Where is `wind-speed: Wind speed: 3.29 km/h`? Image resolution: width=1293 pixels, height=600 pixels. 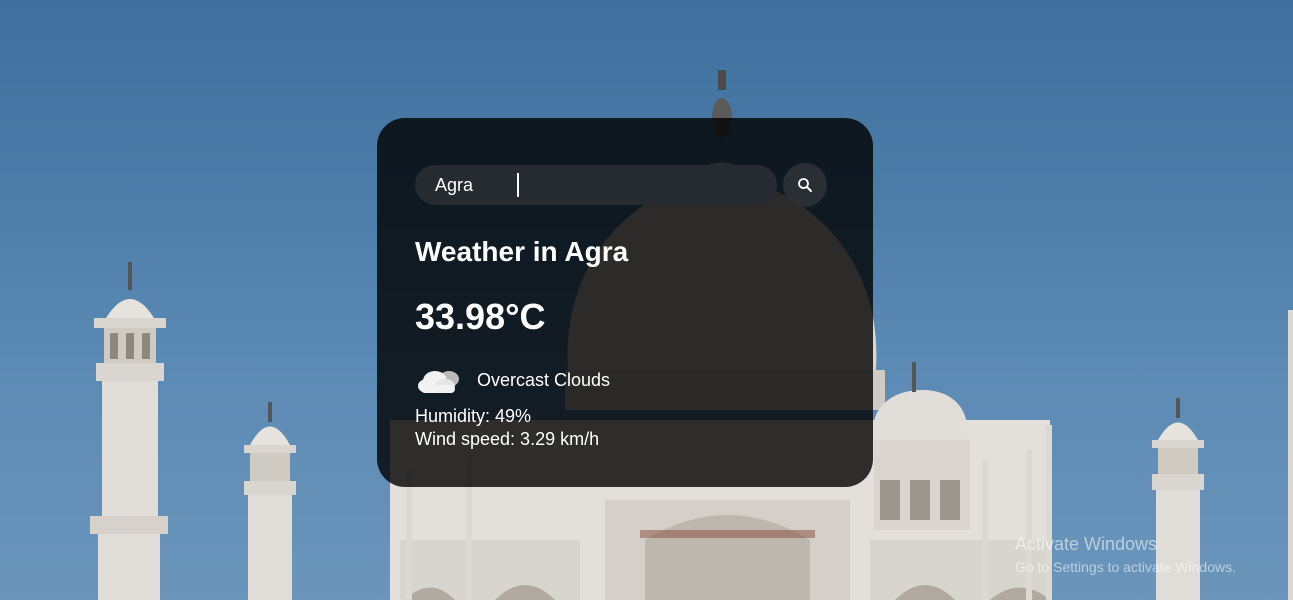
wind-speed: Wind speed: 3.29 km/h is located at coordinates (507, 439).